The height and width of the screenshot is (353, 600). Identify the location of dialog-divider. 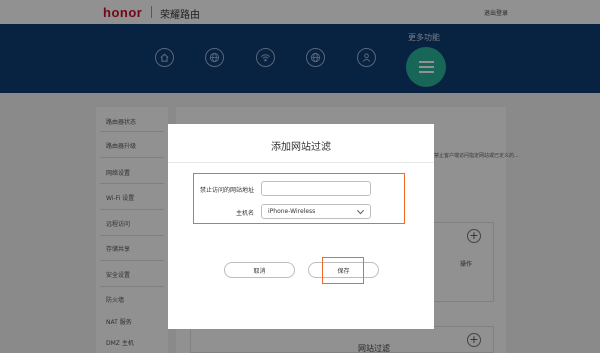
(301, 162).